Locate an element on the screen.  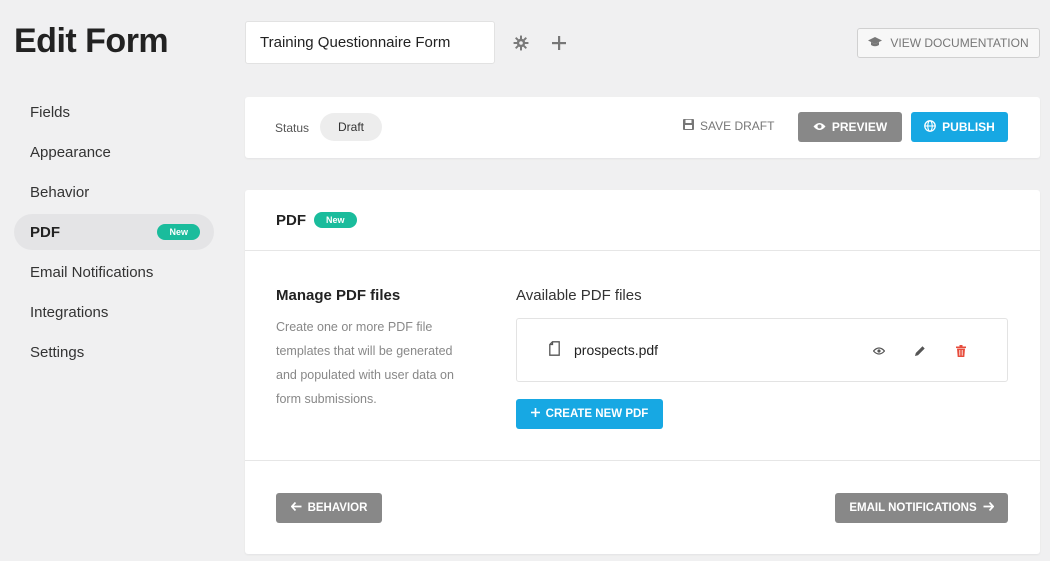
page-title: Edit Form is located at coordinates (91, 41).